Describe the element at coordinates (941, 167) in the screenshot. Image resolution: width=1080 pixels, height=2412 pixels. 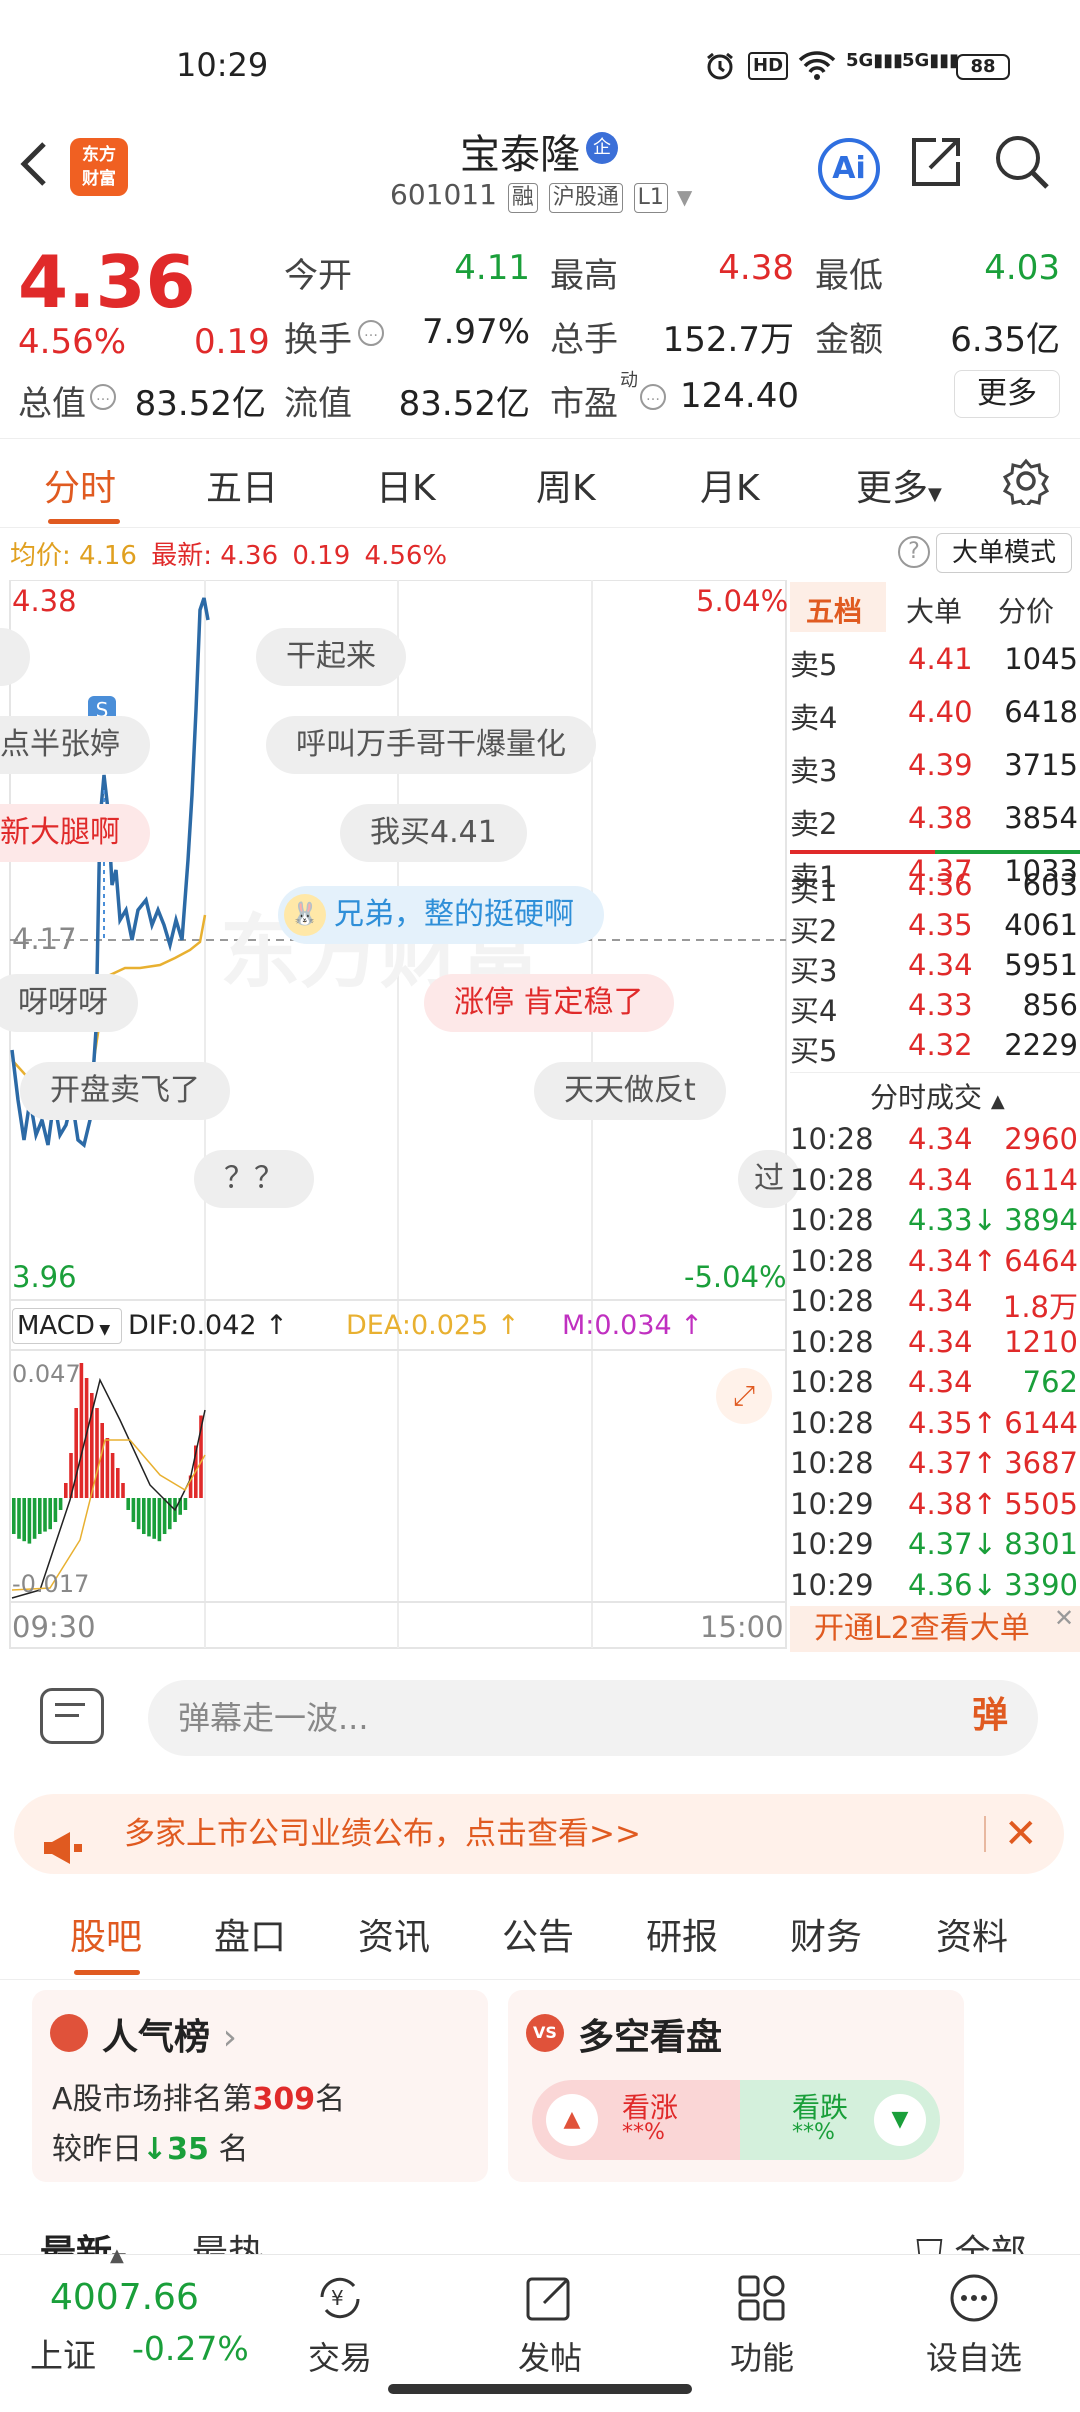
I see `share-icon` at that location.